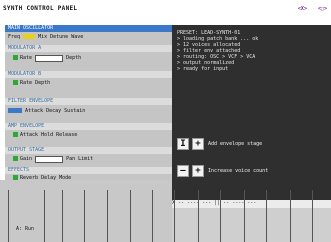 The image size is (331, 242). I want to click on remove-button: —, so click(183, 171).